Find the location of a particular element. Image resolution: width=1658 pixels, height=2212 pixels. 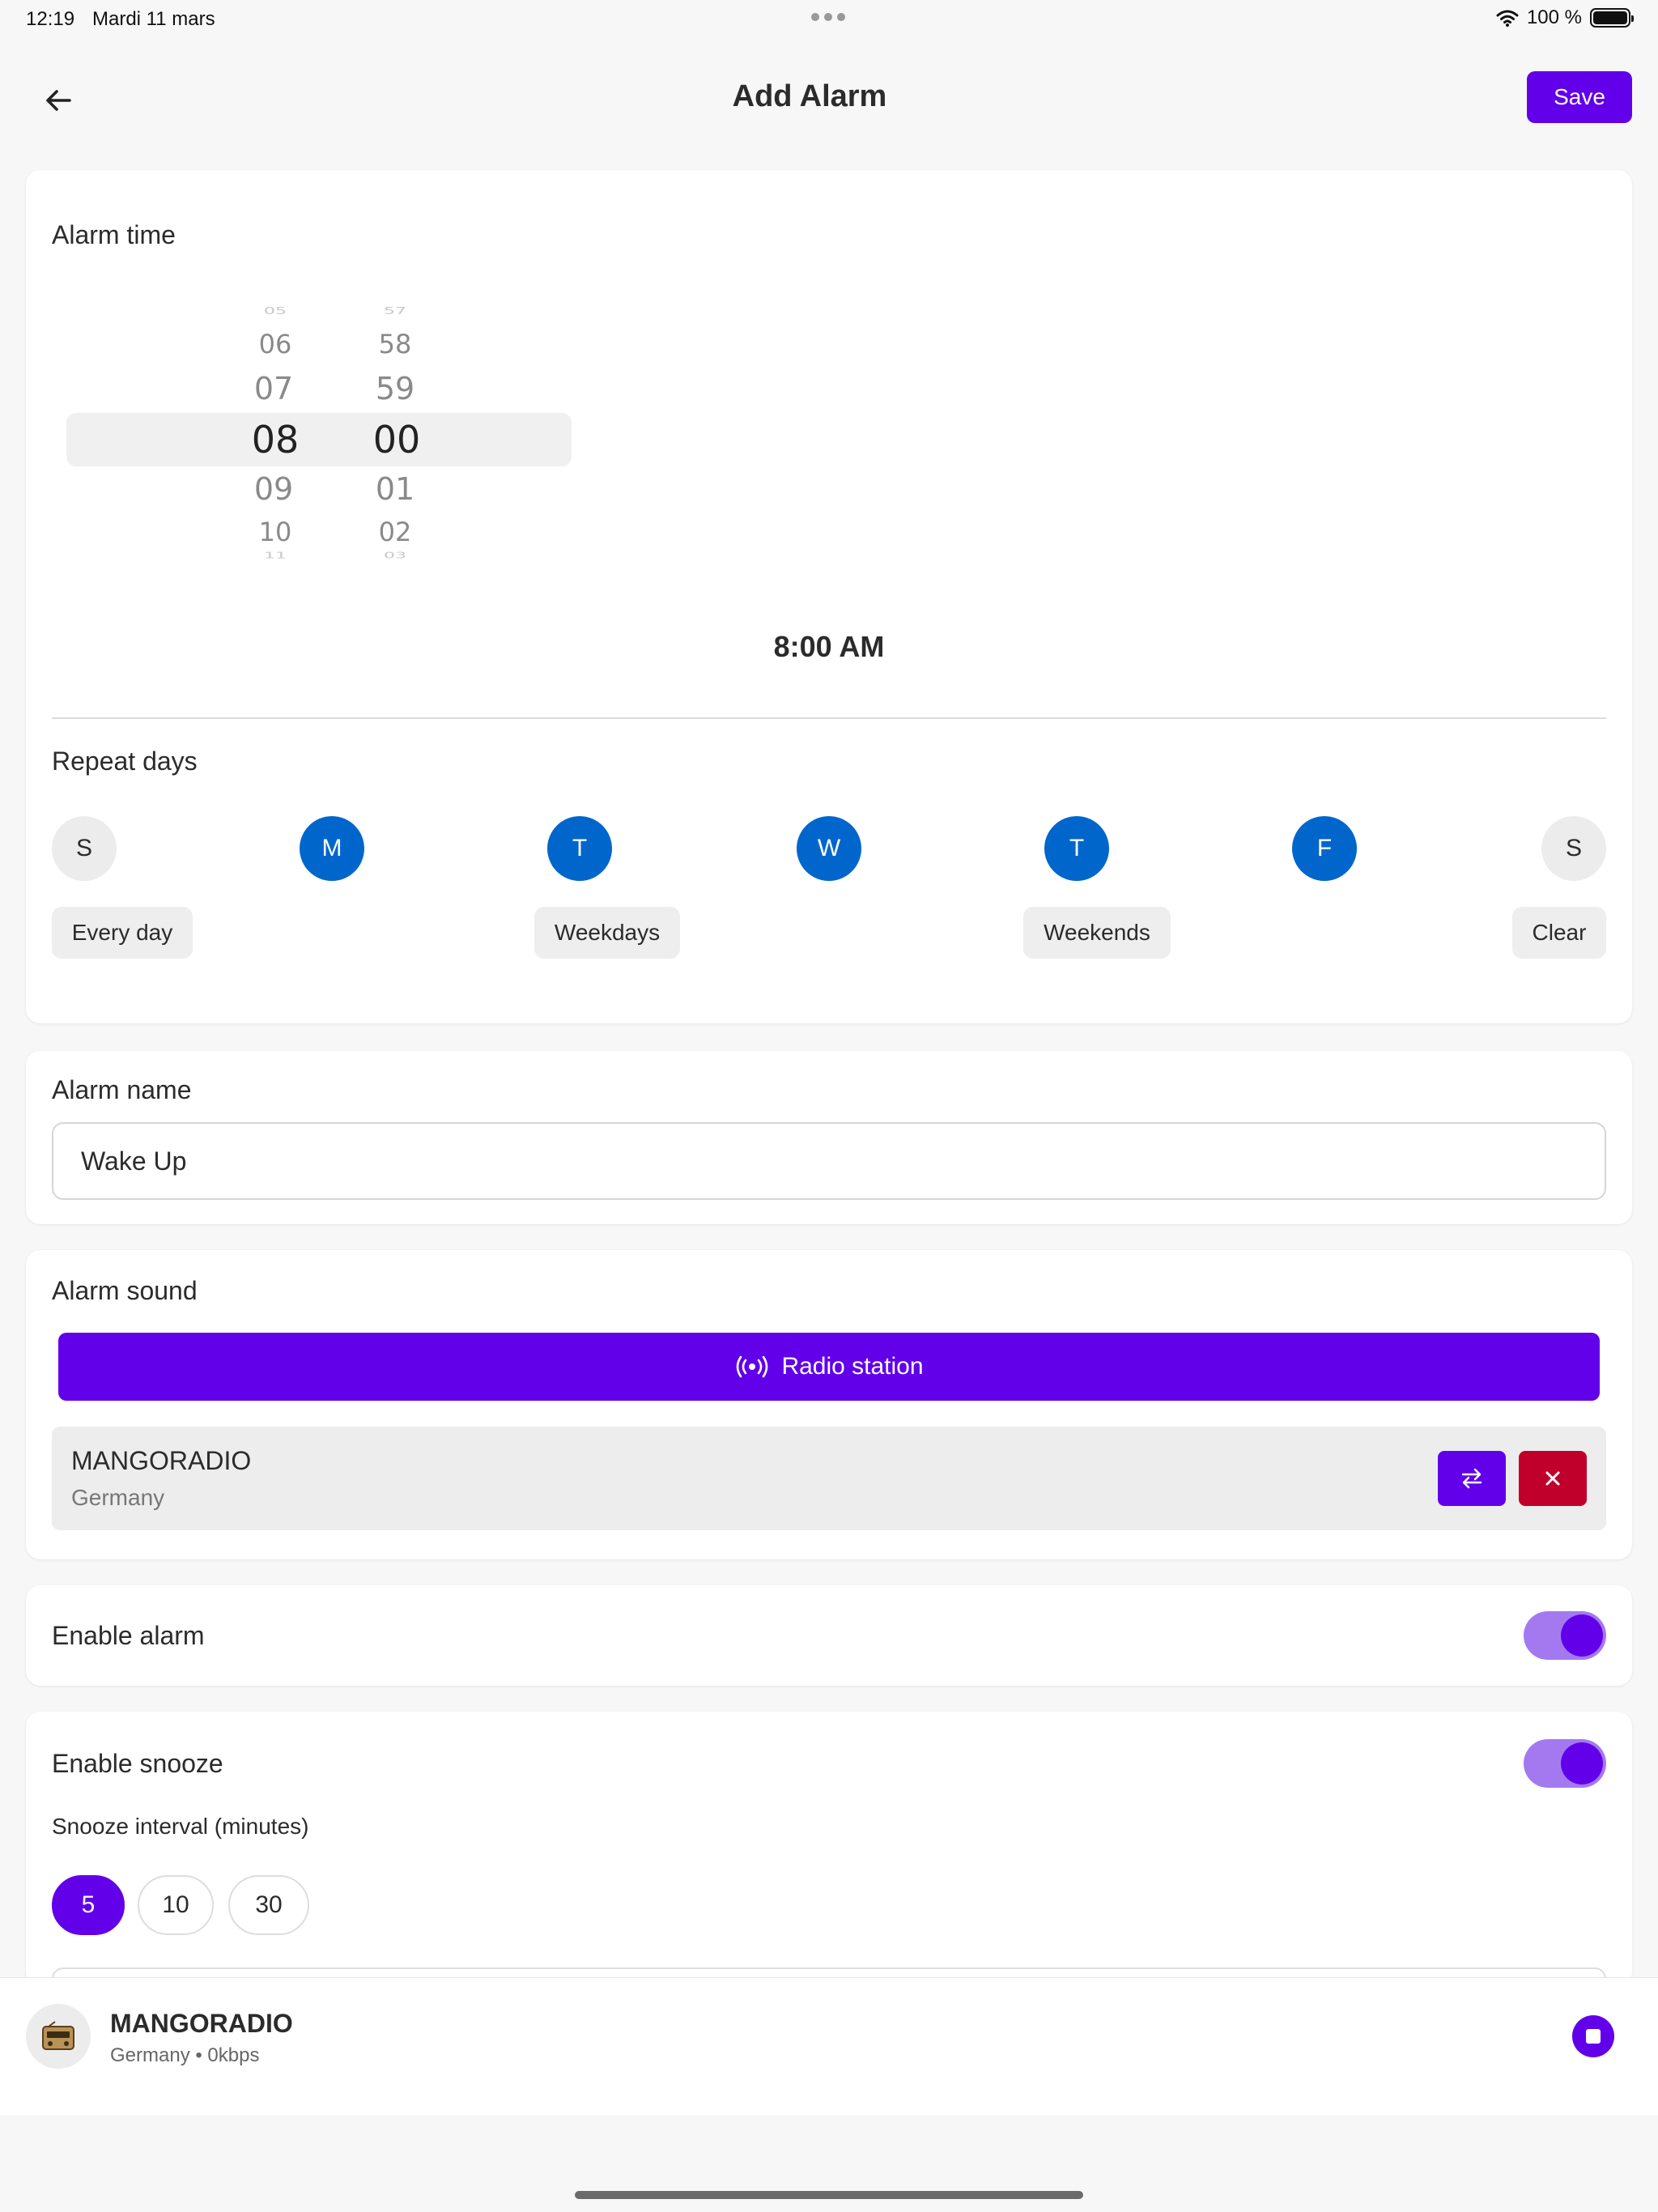

enable-alarm-card: Enable alarm is located at coordinates (829, 1636).